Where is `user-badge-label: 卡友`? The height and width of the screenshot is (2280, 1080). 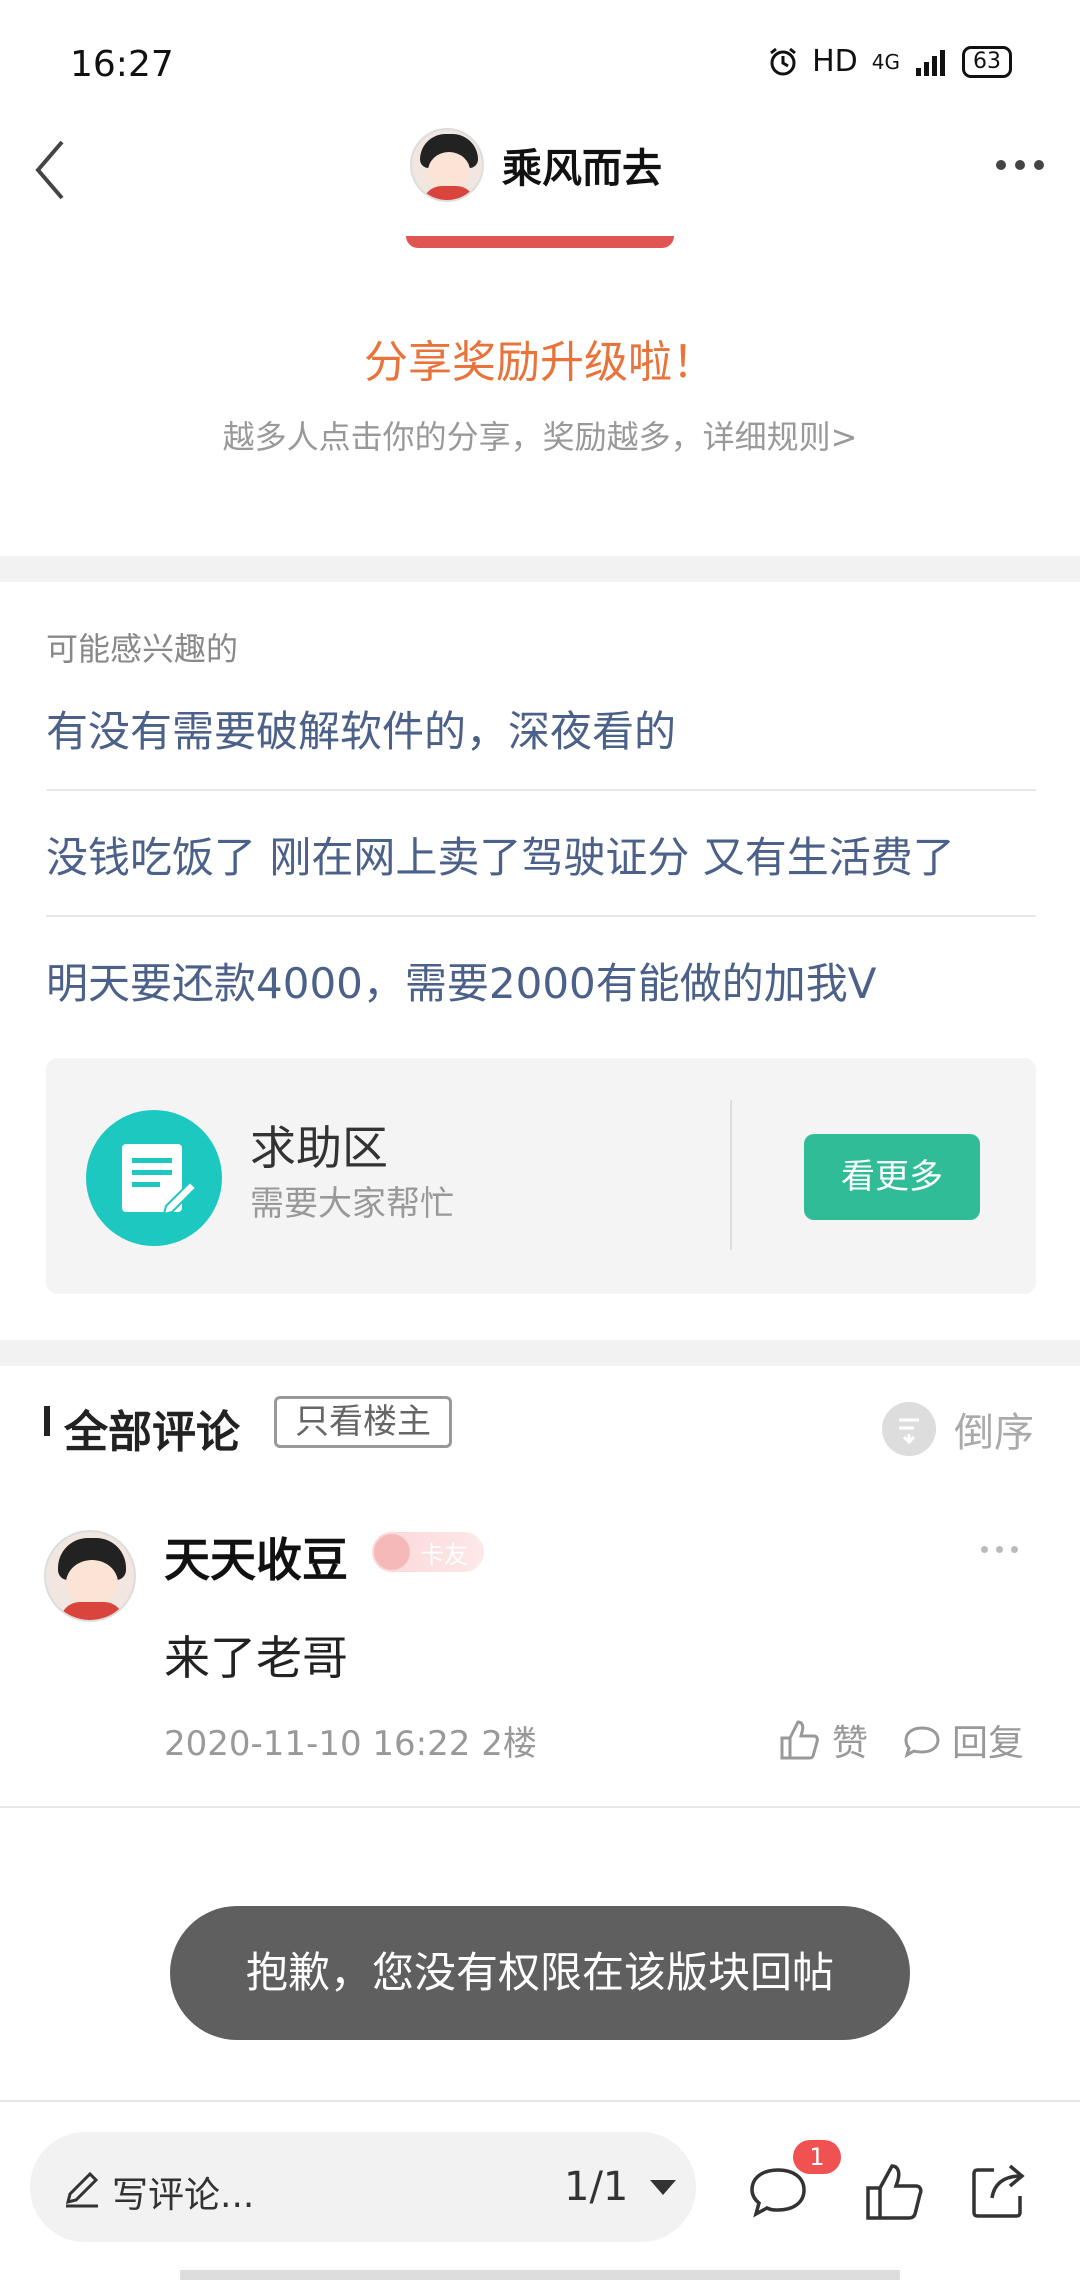 user-badge-label: 卡友 is located at coordinates (444, 1554).